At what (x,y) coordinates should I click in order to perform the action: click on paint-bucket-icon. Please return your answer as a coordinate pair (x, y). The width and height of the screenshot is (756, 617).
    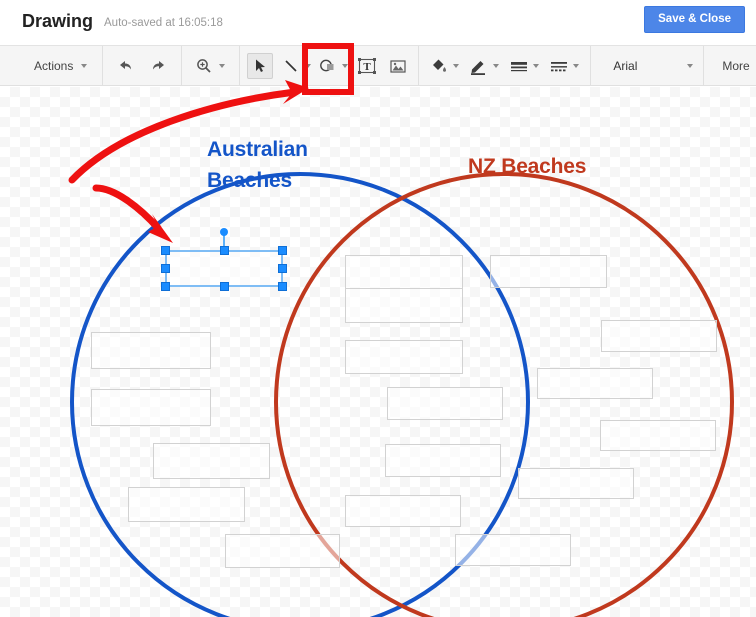
    Looking at the image, I should click on (440, 65).